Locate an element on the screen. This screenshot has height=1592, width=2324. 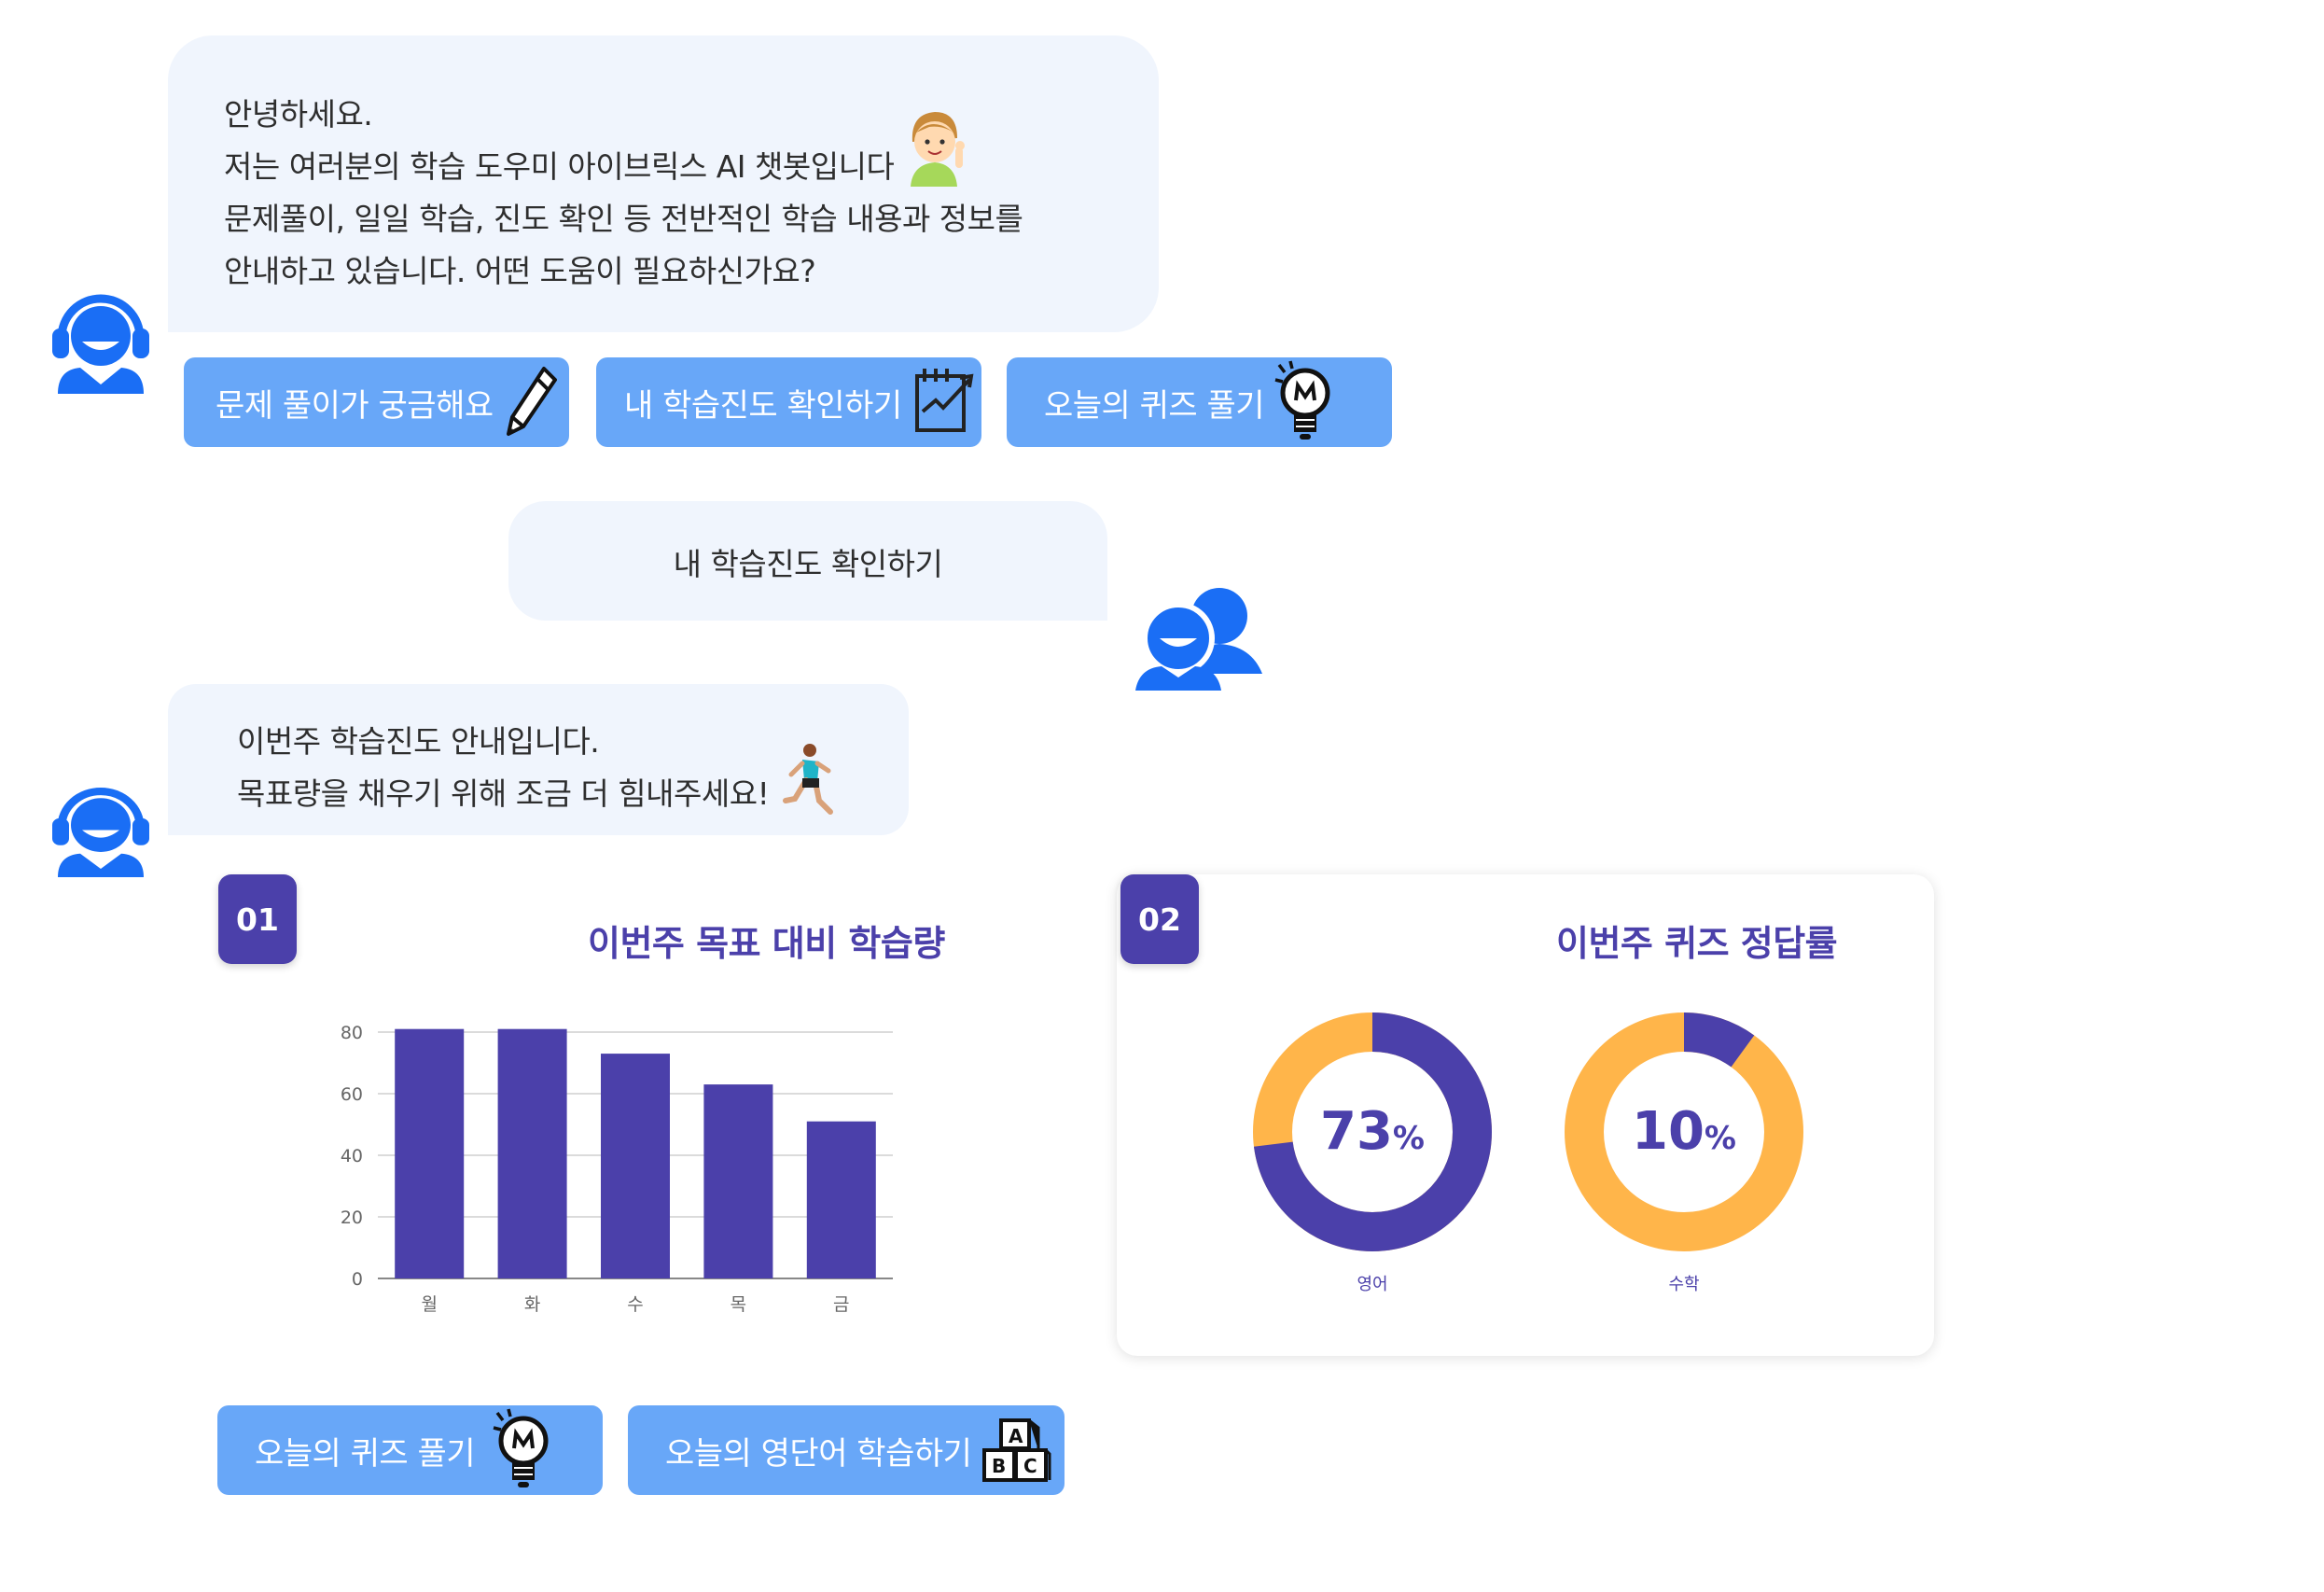
quick-reply-label: 오늘의 영단어 학습하기 is located at coordinates (818, 1453).